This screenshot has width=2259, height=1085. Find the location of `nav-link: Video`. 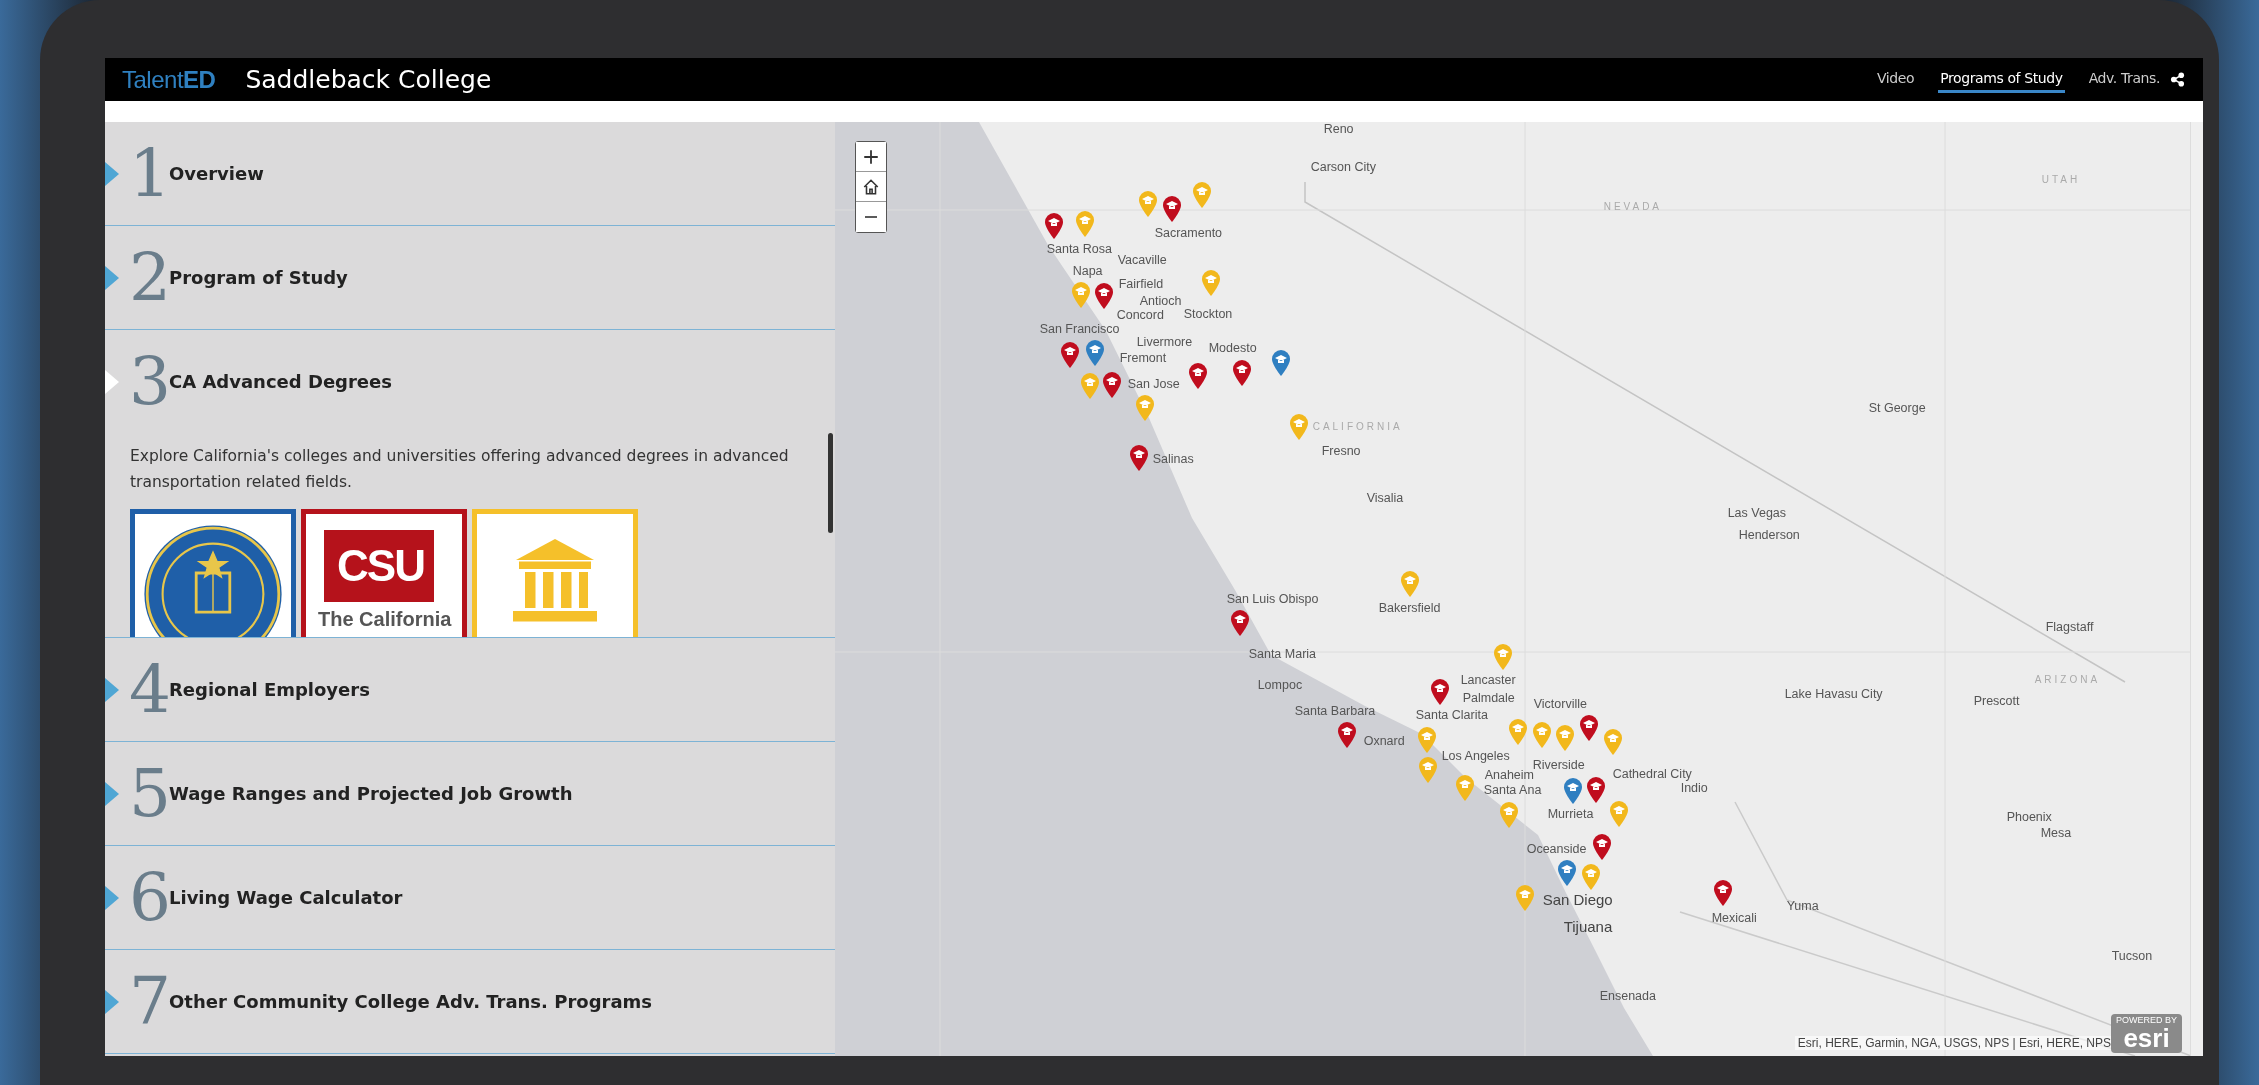

nav-link: Video is located at coordinates (1896, 79).